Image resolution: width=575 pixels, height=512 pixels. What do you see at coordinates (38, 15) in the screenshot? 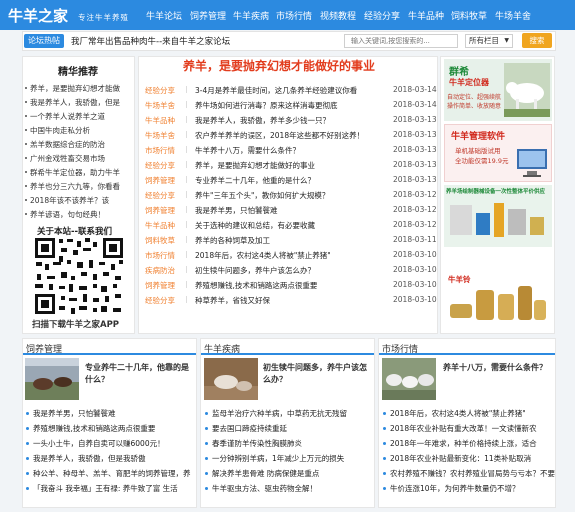
I see `site-logo: 牛羊之家` at bounding box center [38, 15].